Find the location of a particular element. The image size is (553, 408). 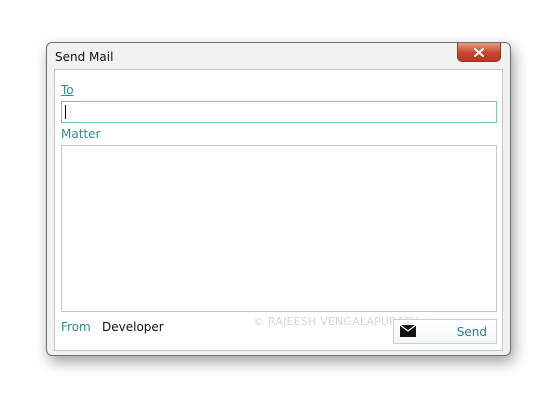

envelope-icon is located at coordinates (408, 331).